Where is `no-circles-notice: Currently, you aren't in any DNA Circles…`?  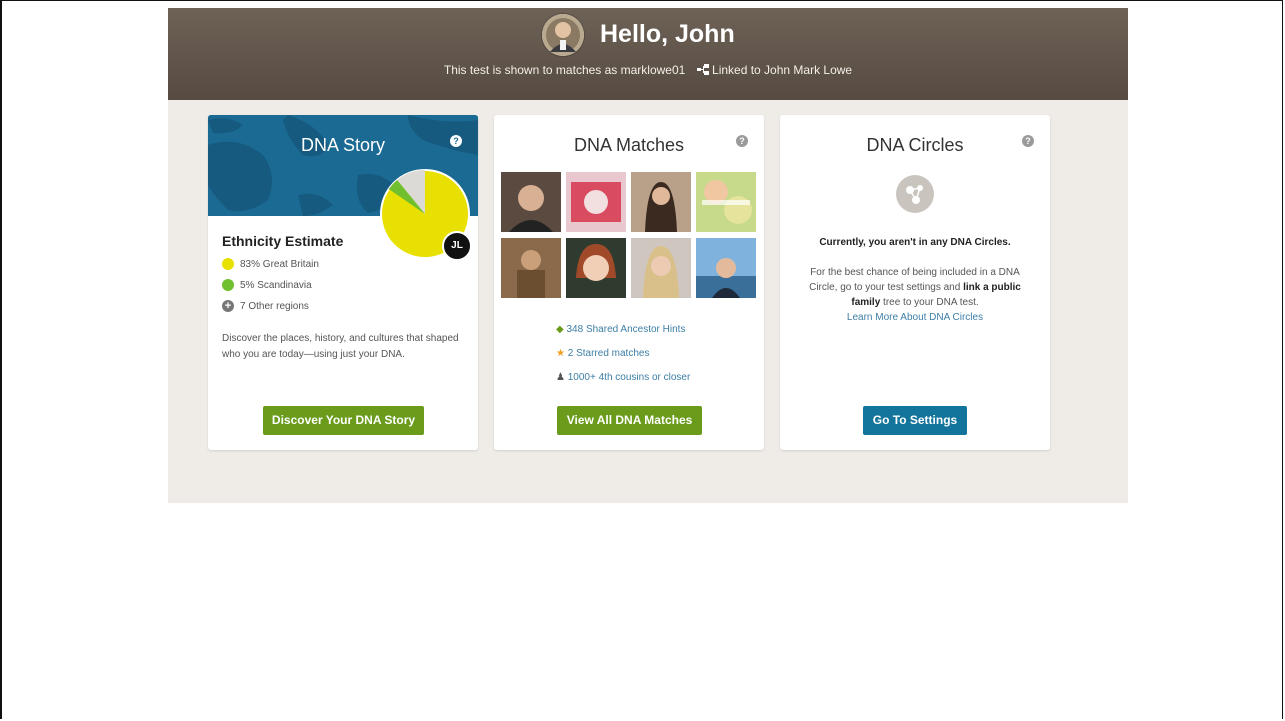
no-circles-notice: Currently, you aren't in any DNA Circles… is located at coordinates (915, 242).